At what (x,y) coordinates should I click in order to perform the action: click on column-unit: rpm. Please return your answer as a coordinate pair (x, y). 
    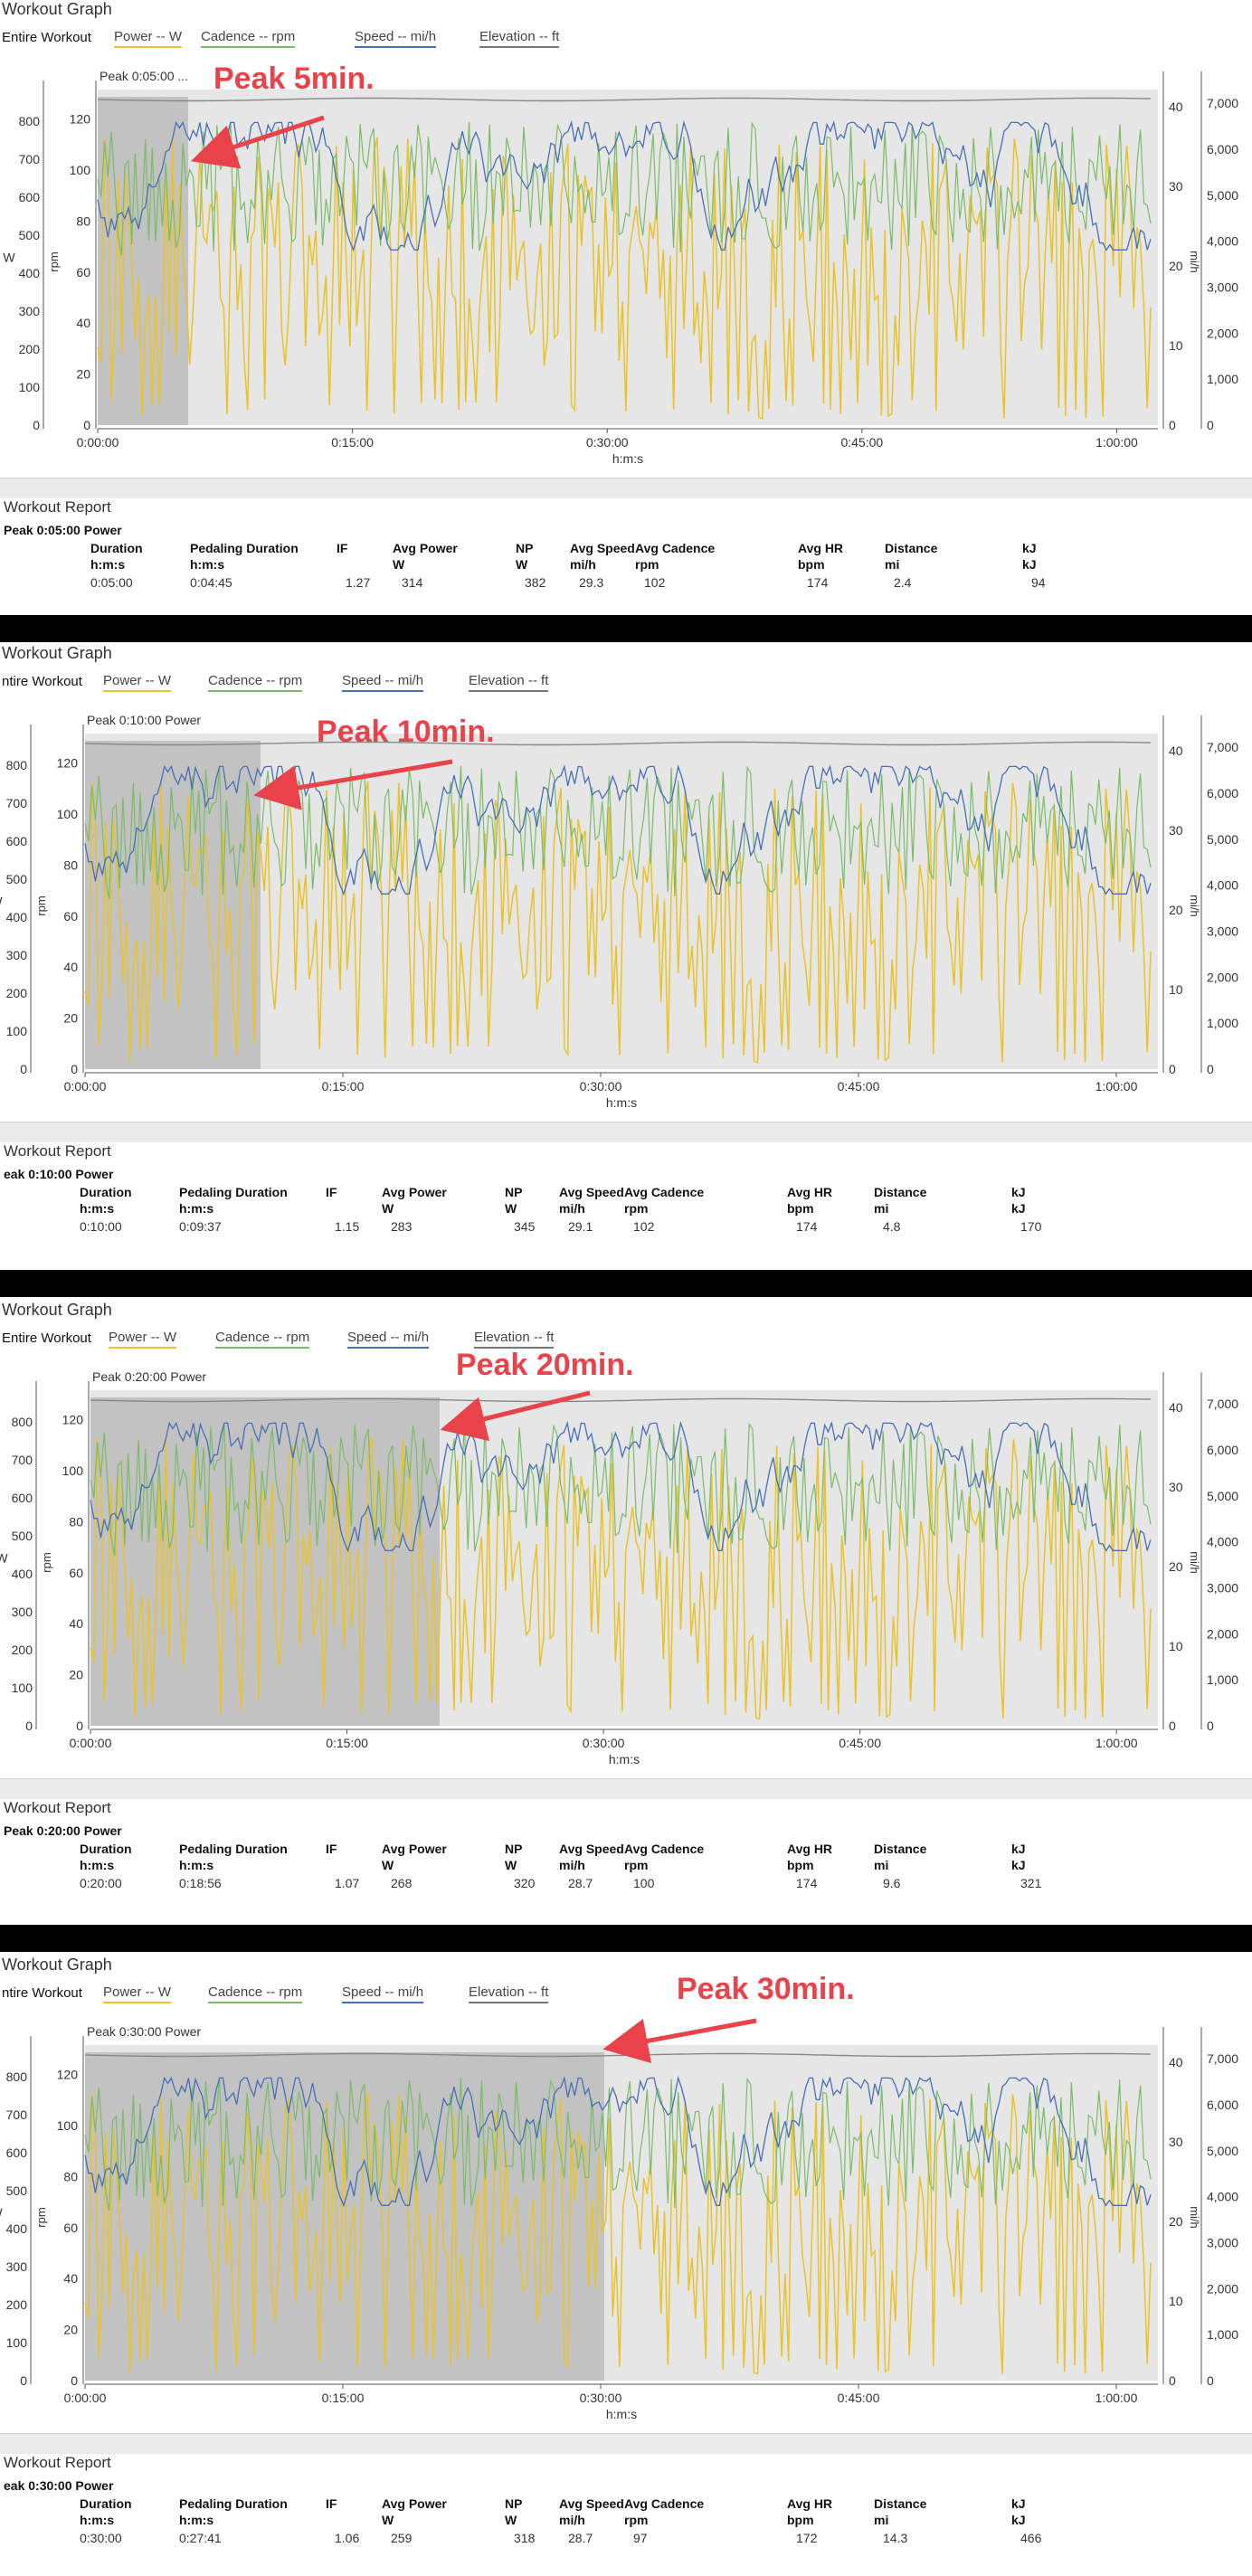
    Looking at the image, I should click on (636, 1209).